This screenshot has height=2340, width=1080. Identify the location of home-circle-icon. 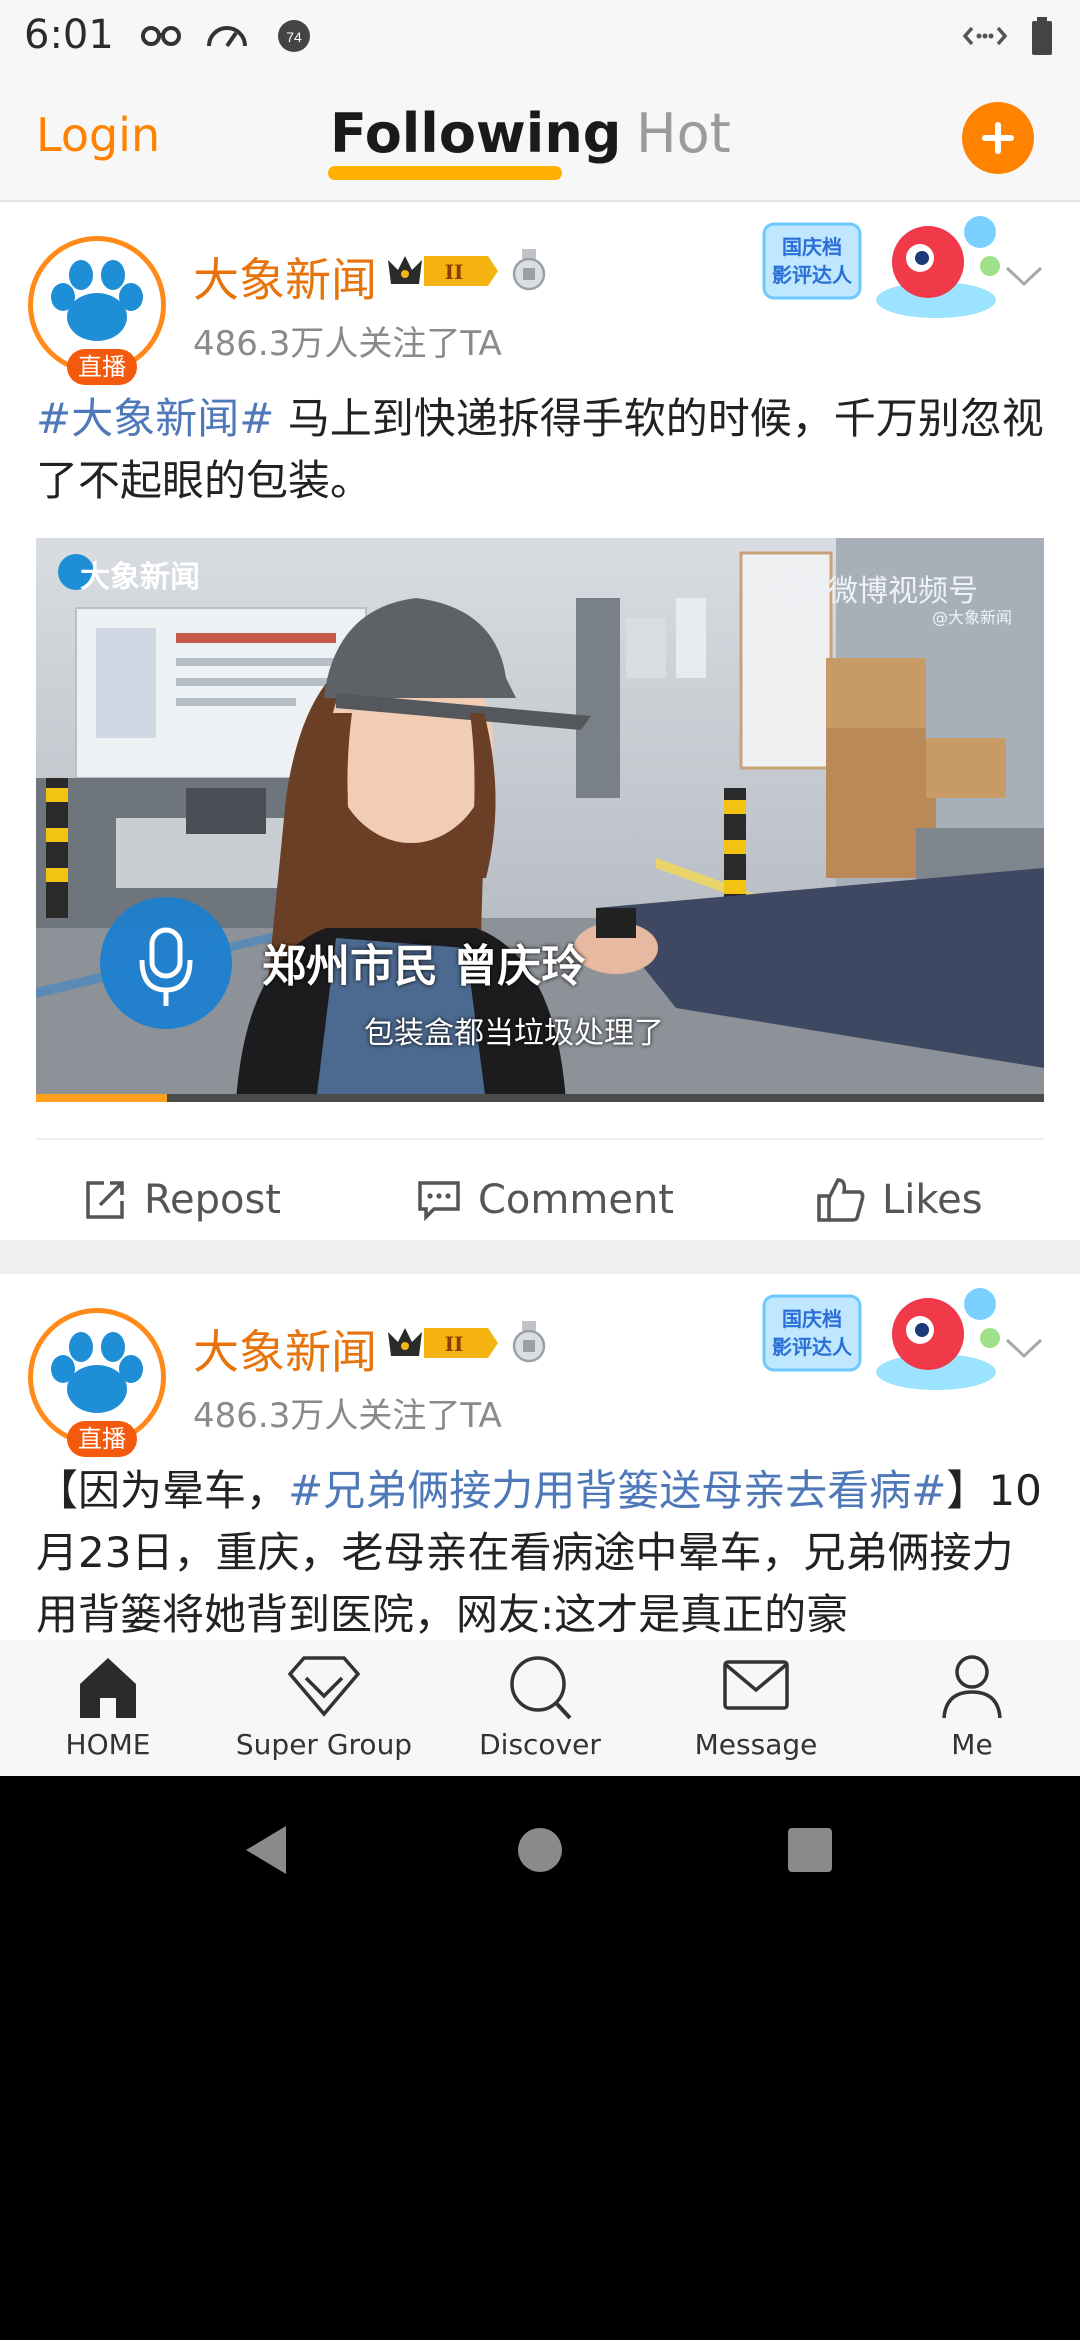
(540, 1850).